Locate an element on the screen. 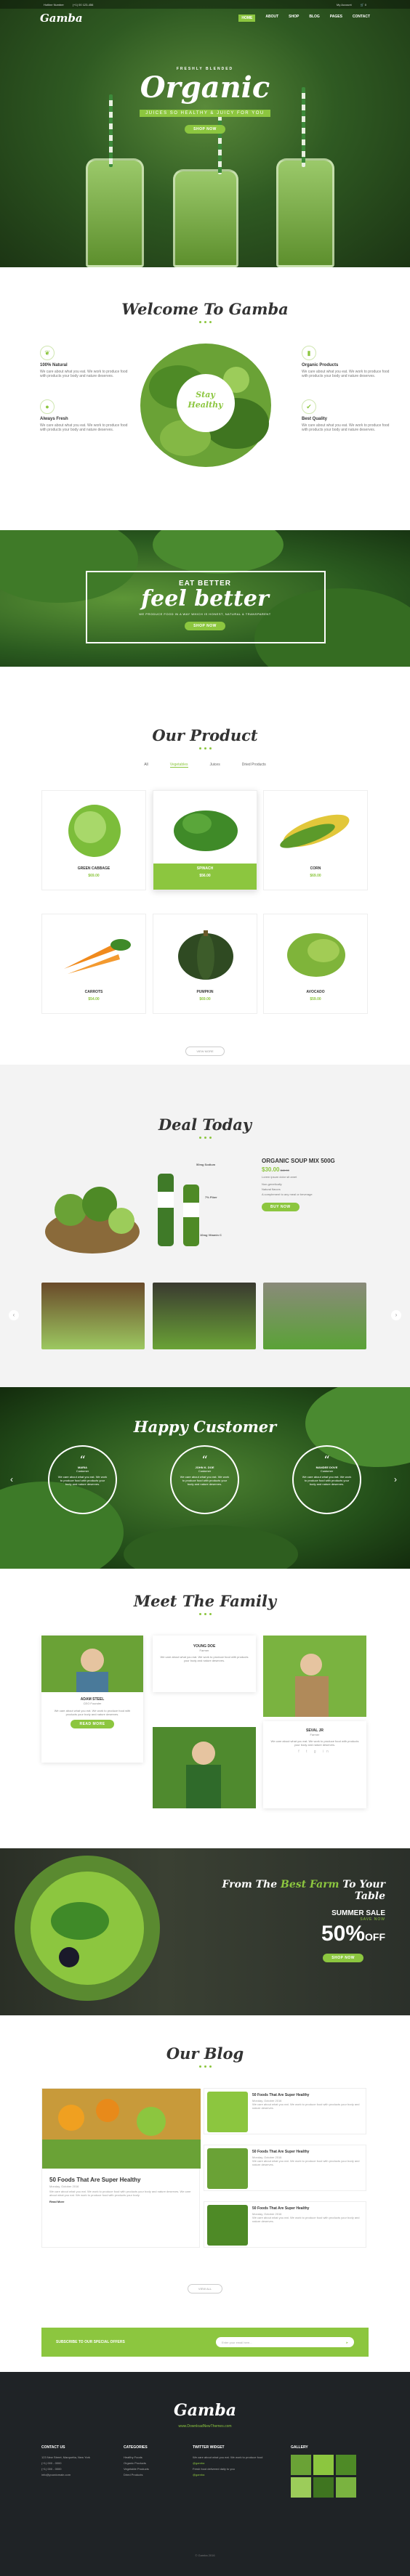  nav-home: HOME is located at coordinates (247, 18).